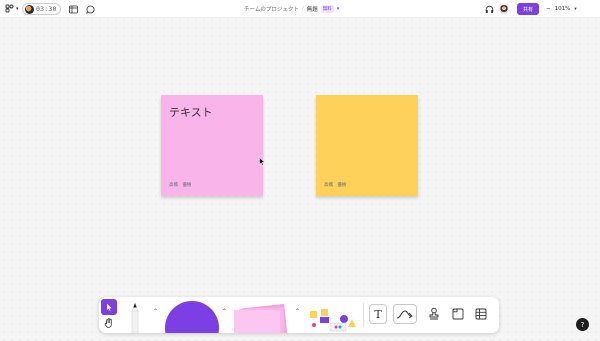  What do you see at coordinates (212, 145) in the screenshot?
I see `sticky-note: テキスト 高橋 優樹` at bounding box center [212, 145].